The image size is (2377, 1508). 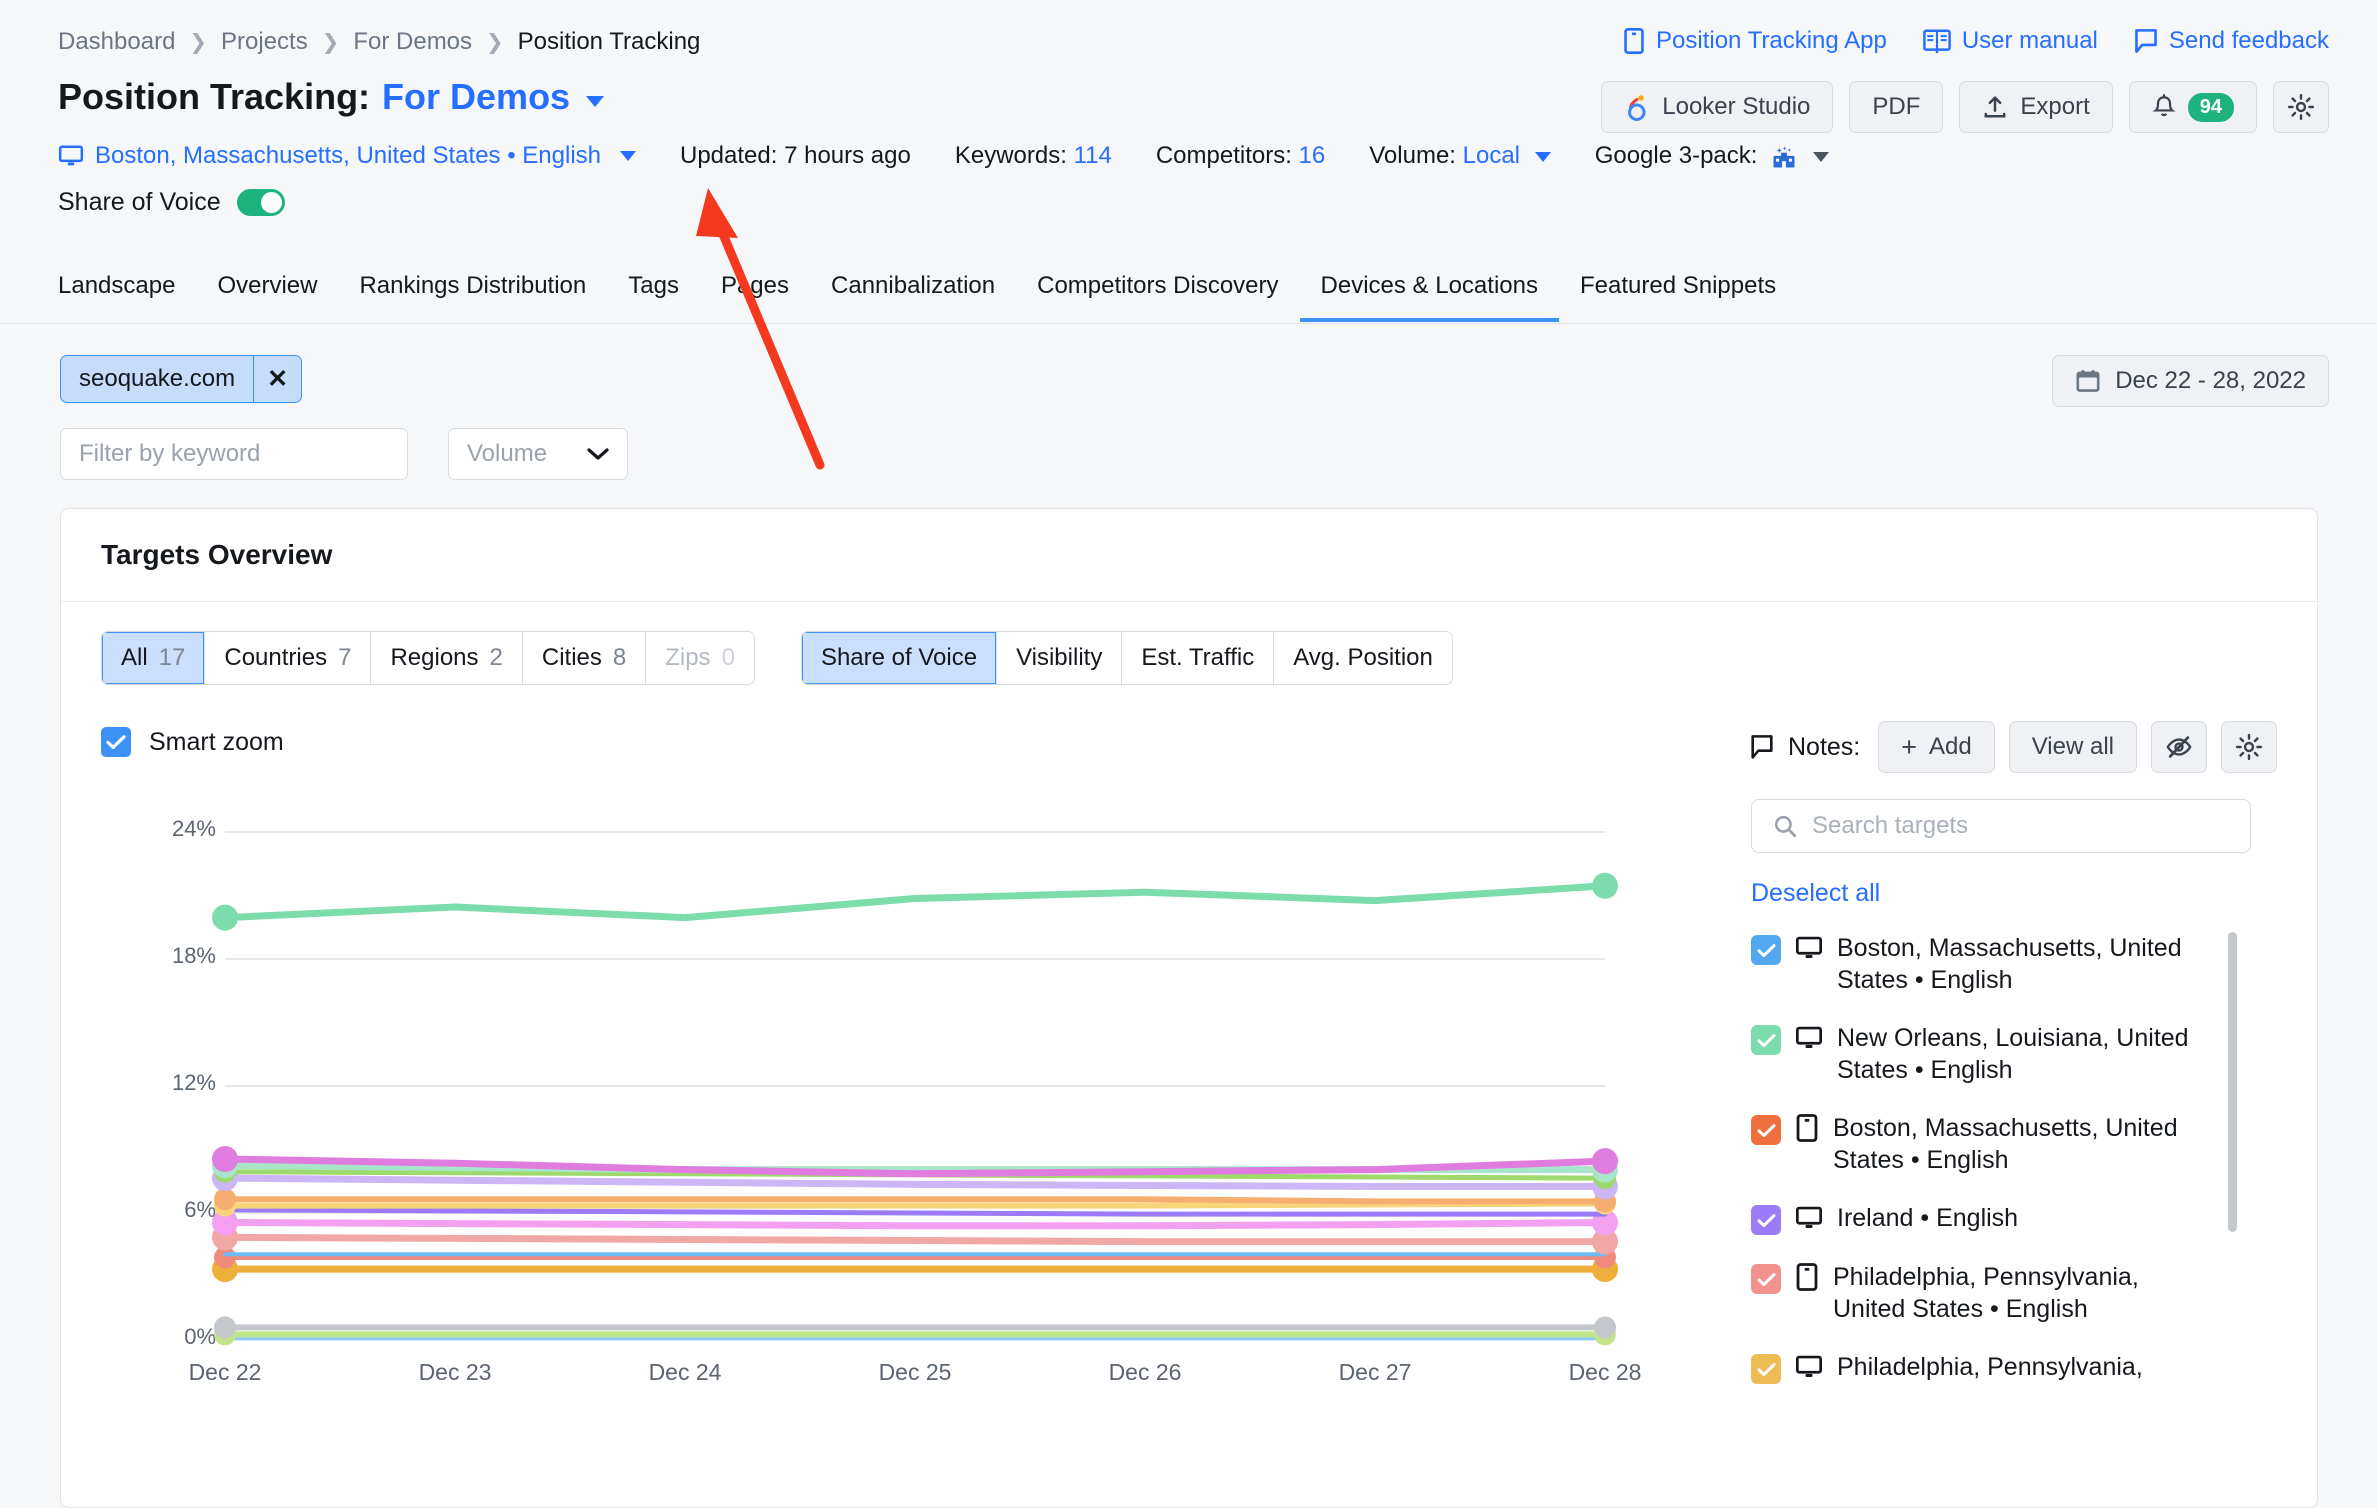 I want to click on scope-tab-all-count: 17, so click(x=172, y=657).